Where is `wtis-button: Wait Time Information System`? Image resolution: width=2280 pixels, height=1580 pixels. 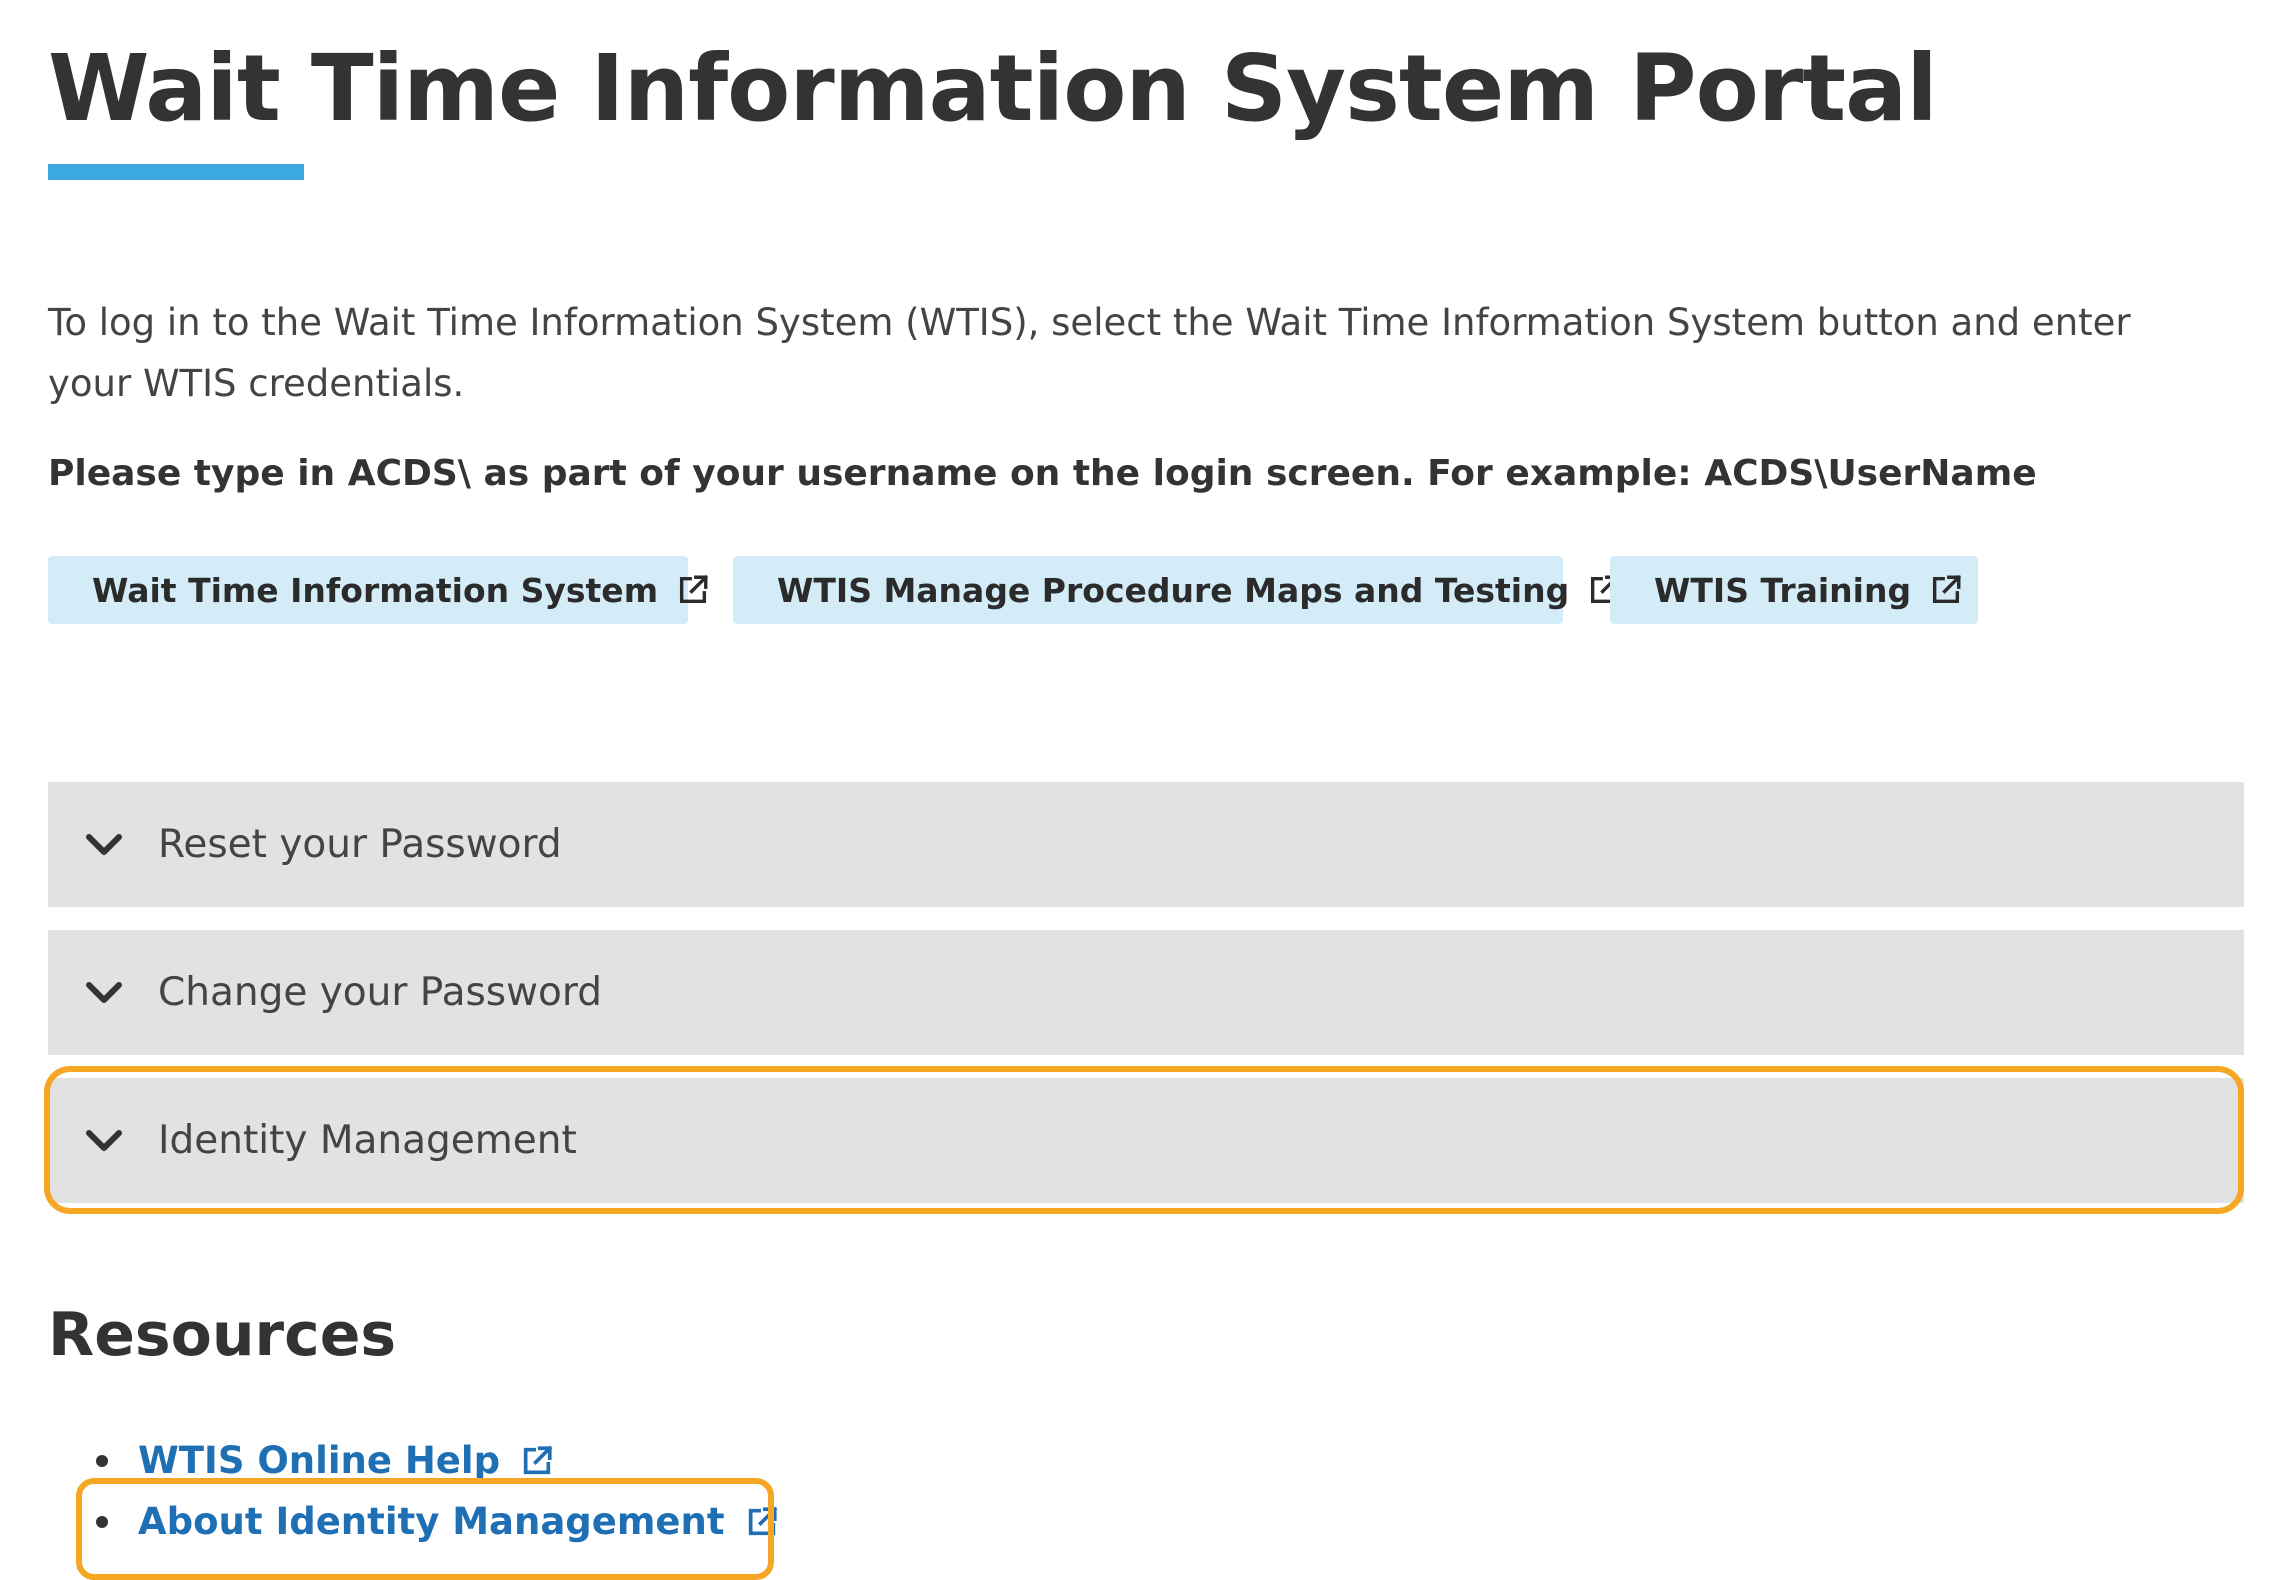 wtis-button: Wait Time Information System is located at coordinates (378, 590).